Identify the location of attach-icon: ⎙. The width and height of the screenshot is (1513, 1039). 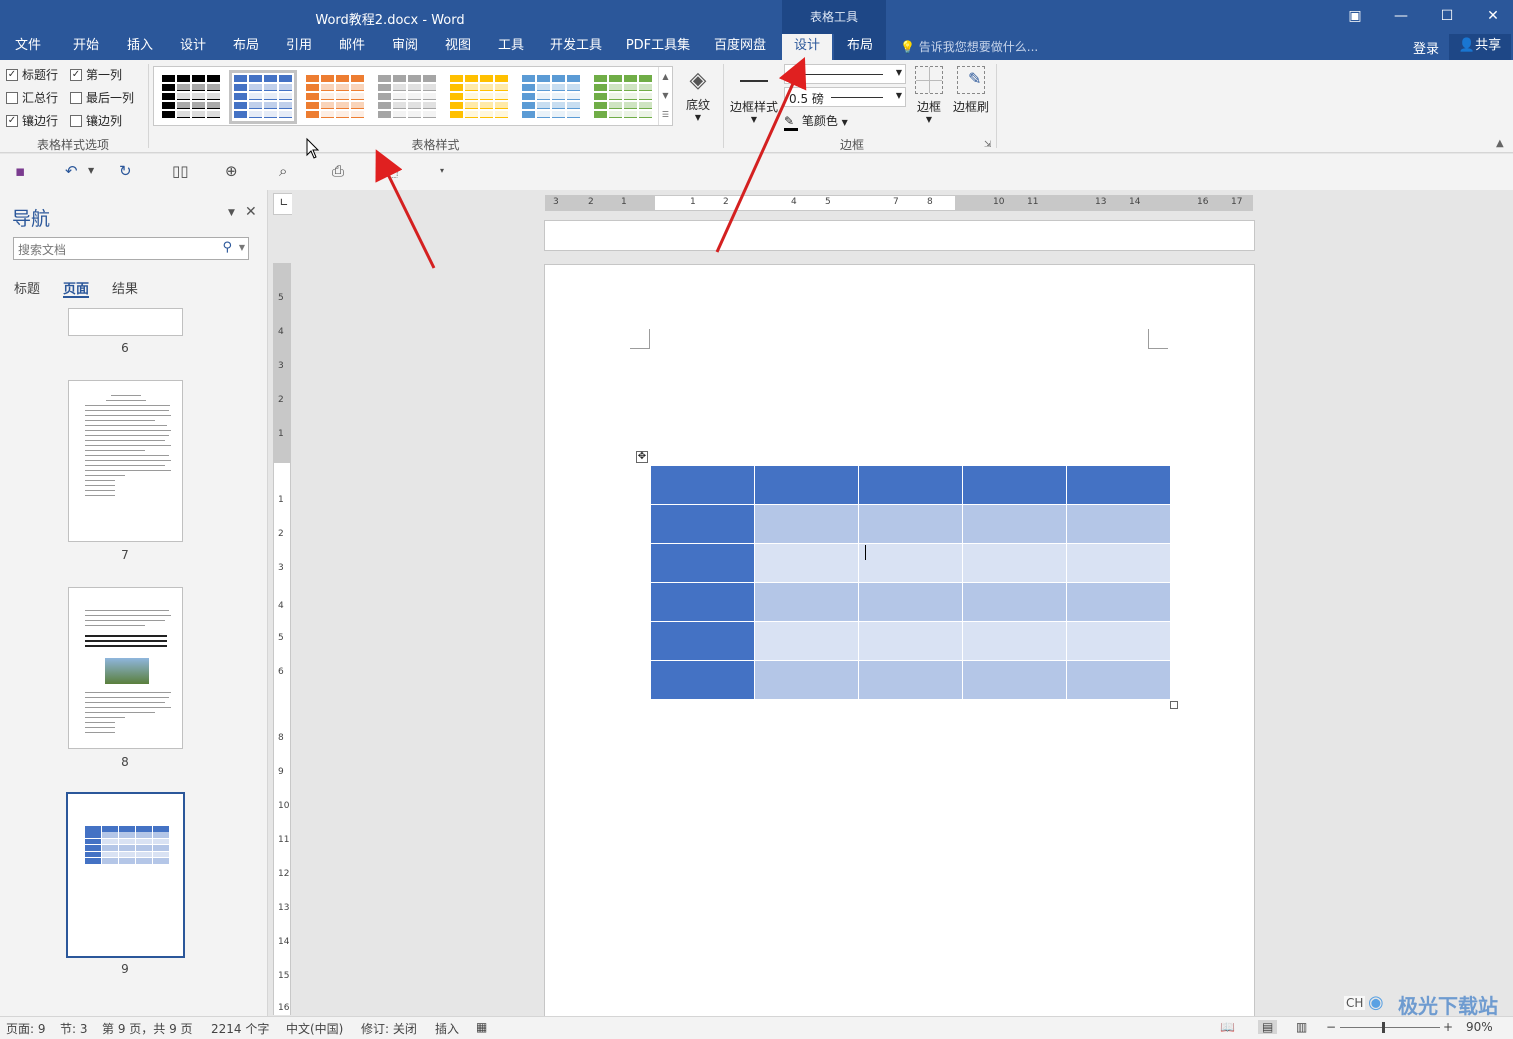
(338, 171).